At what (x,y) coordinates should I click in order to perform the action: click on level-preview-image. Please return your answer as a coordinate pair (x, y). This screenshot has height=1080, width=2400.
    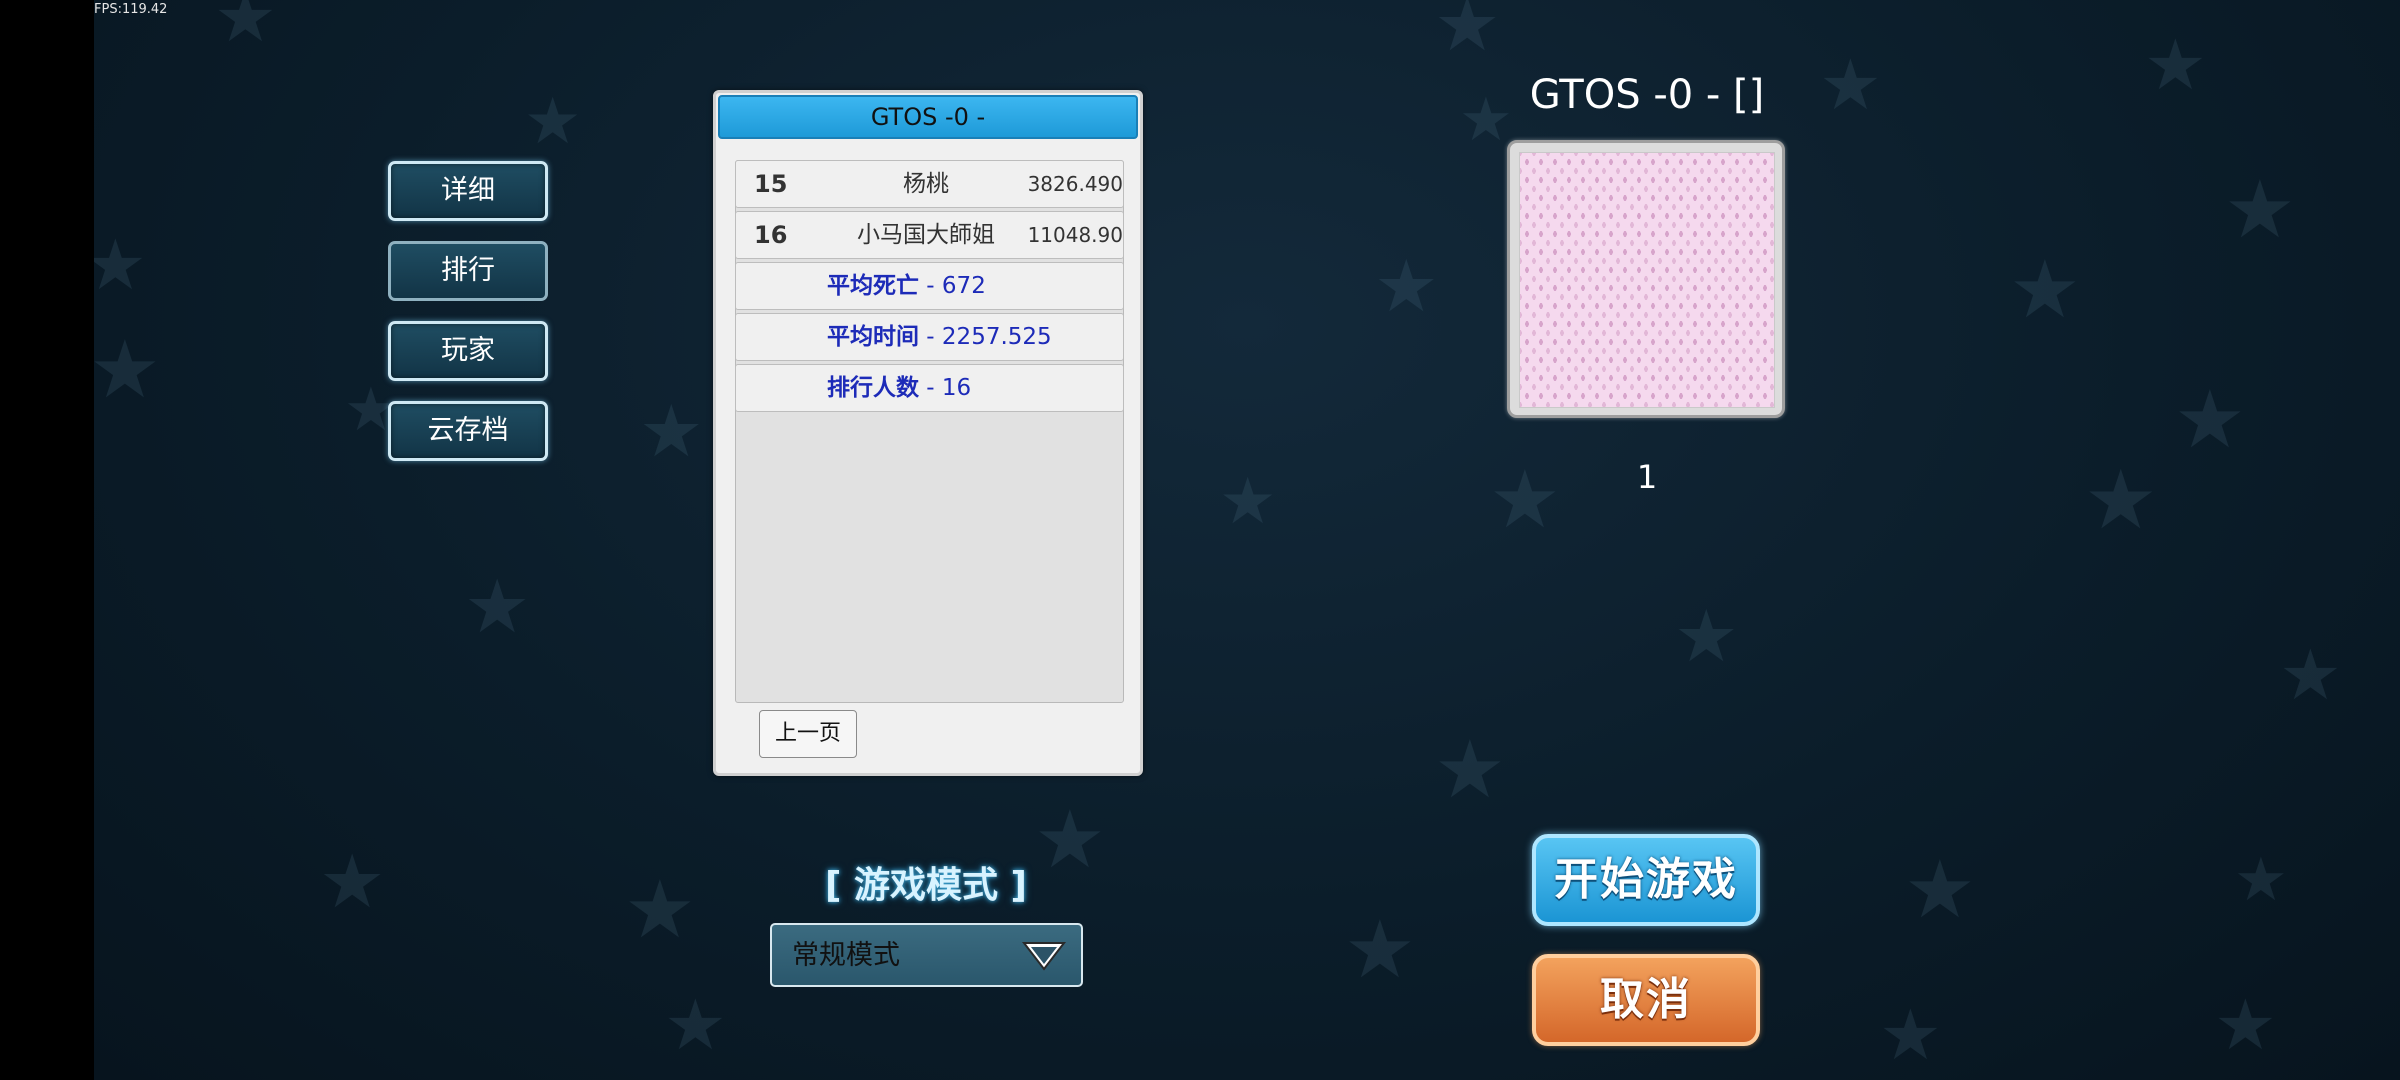
    Looking at the image, I should click on (1647, 280).